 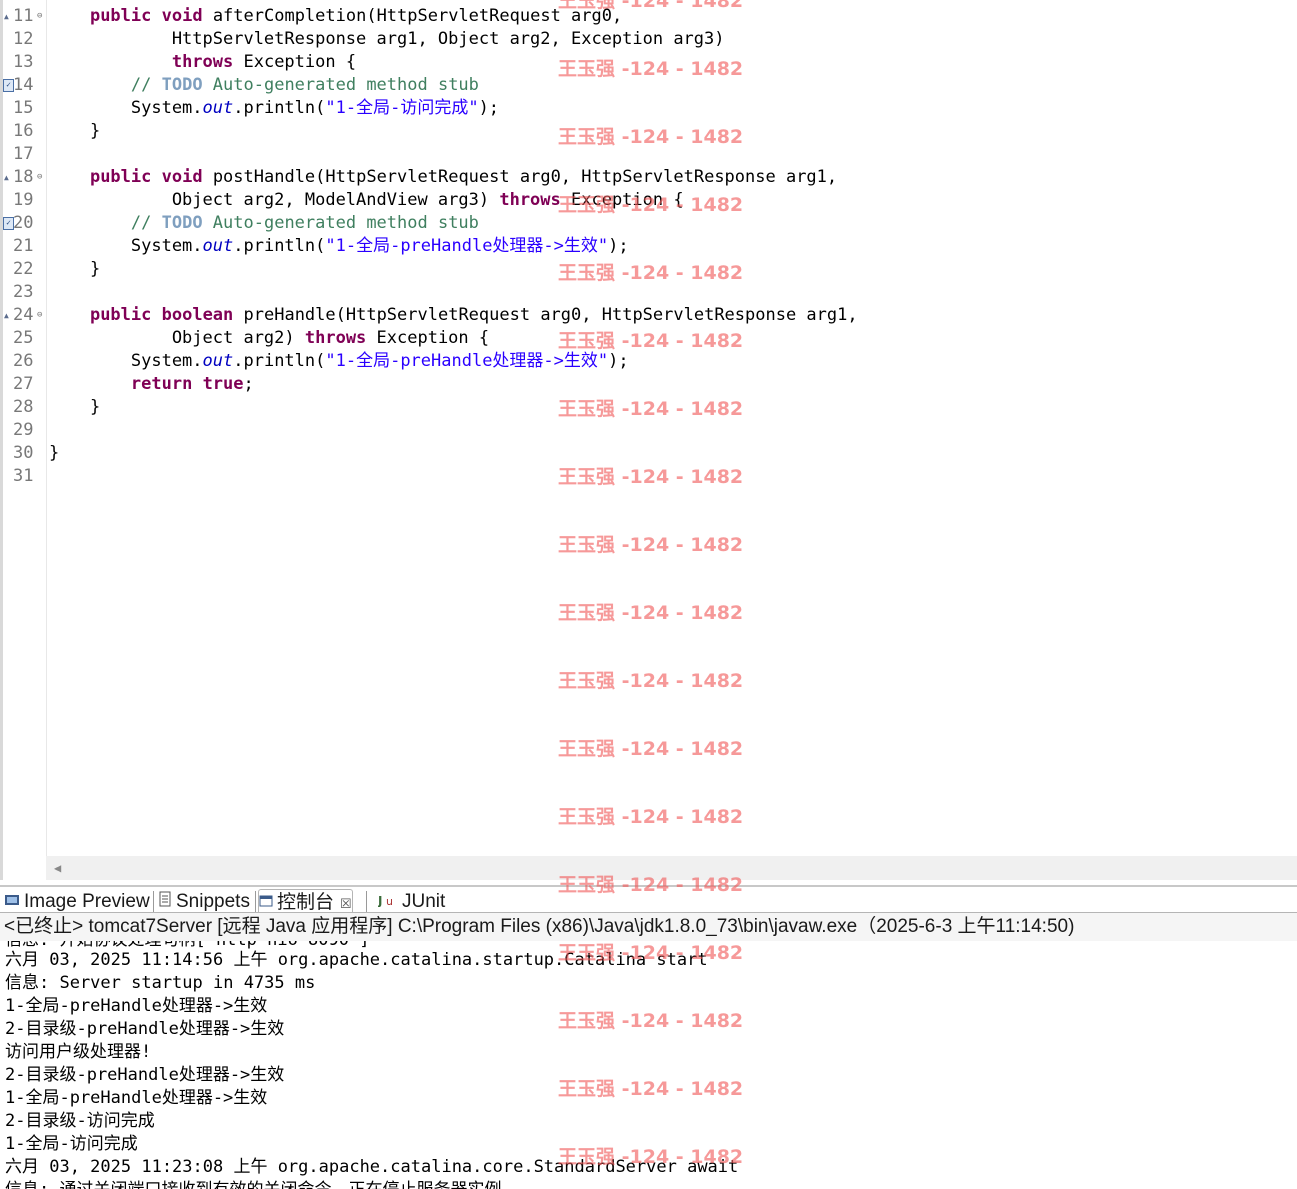 I want to click on line-number-label: 24, so click(x=23, y=315).